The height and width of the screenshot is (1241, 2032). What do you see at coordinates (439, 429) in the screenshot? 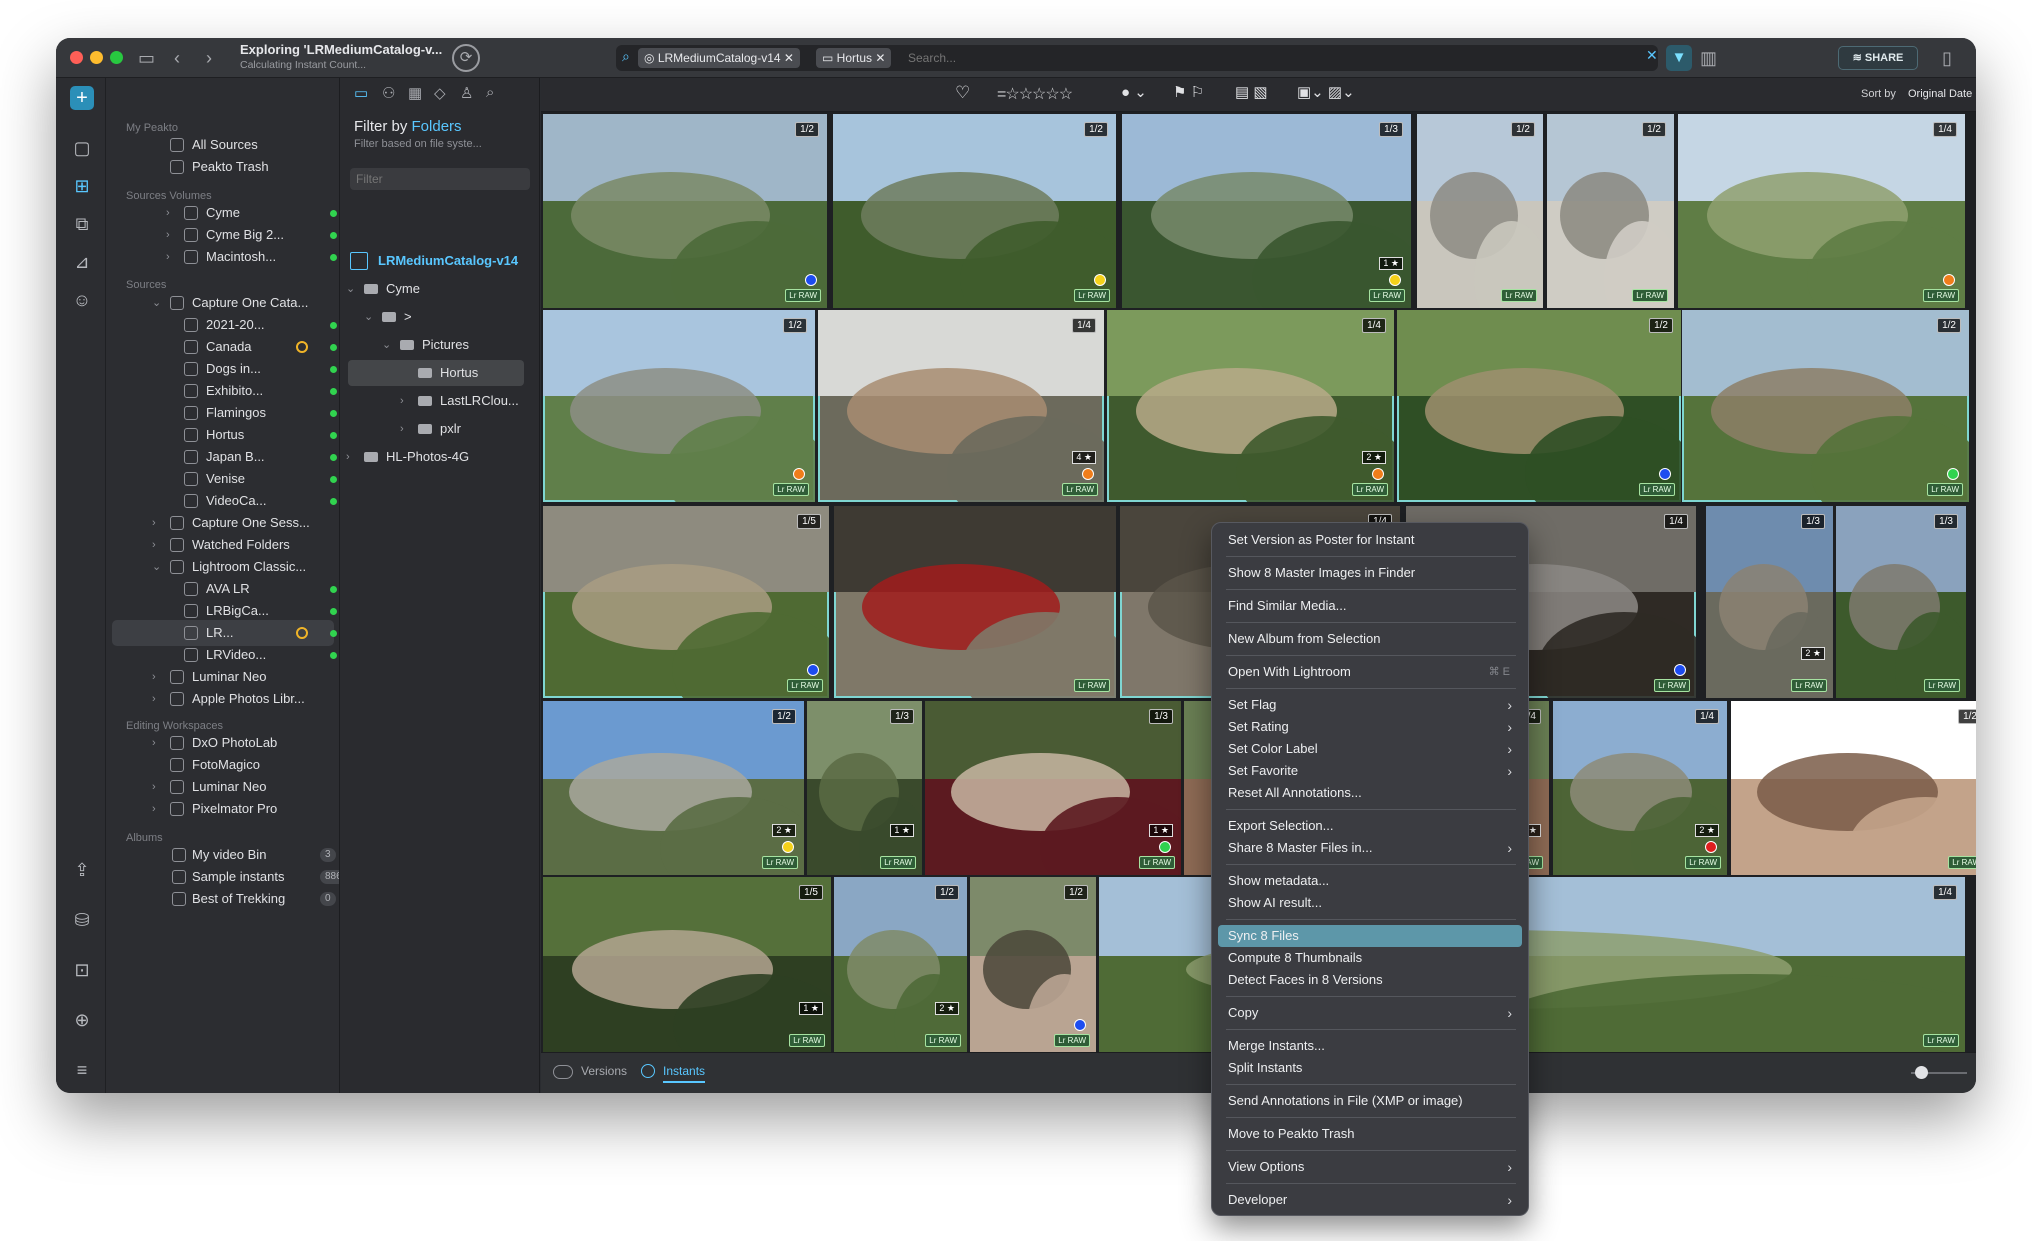
I see `folder-tree-item: › pxlr` at bounding box center [439, 429].